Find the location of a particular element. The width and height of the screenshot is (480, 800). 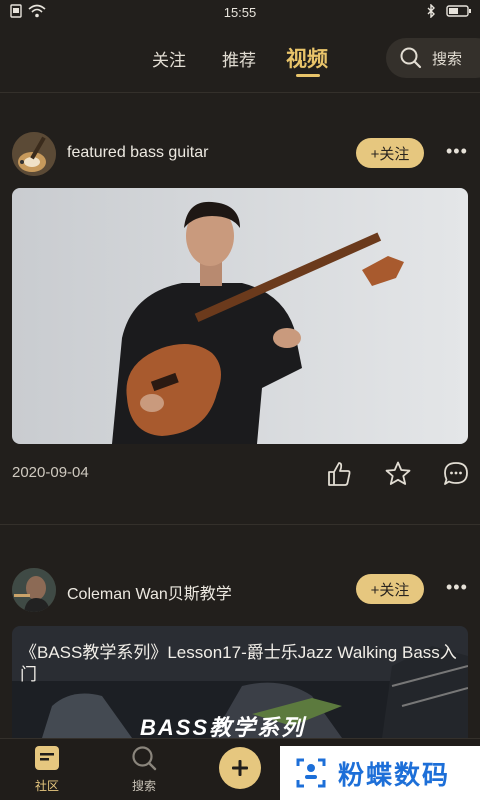

nav-search: 搜索 is located at coordinates (144, 769).